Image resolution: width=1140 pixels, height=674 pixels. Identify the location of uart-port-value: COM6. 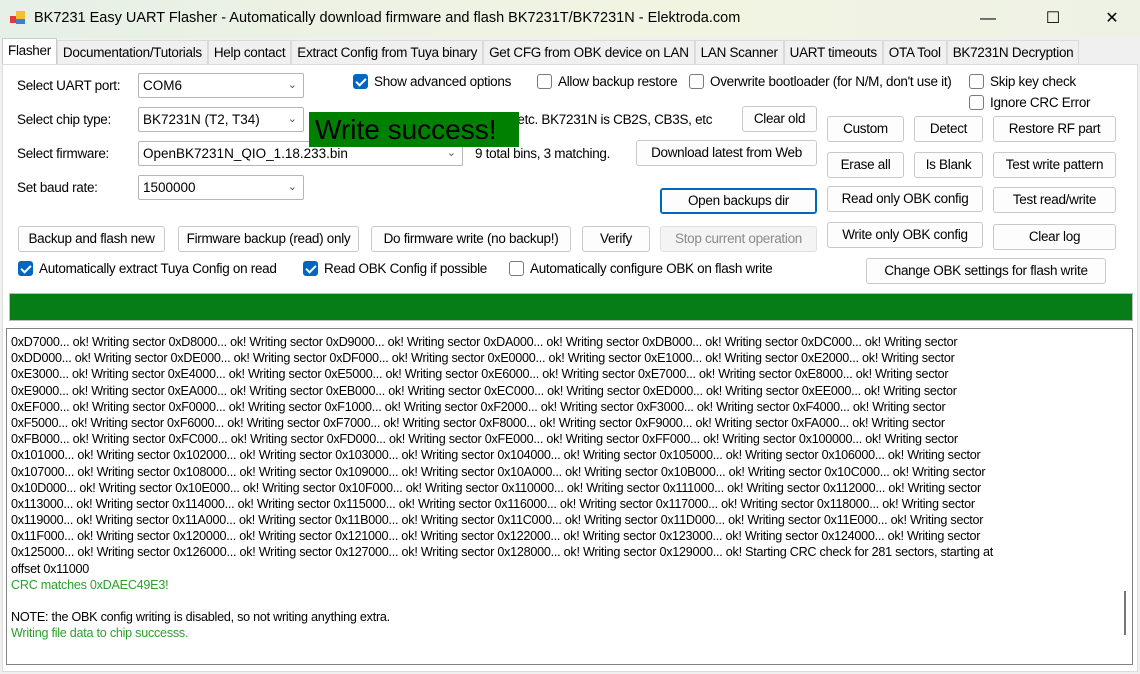
(163, 85).